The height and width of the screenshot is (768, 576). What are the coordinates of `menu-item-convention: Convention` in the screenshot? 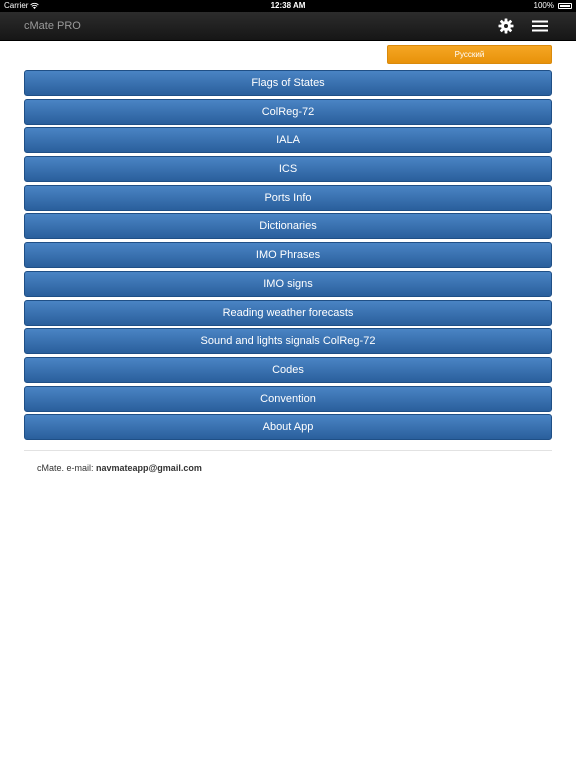 It's located at (288, 398).